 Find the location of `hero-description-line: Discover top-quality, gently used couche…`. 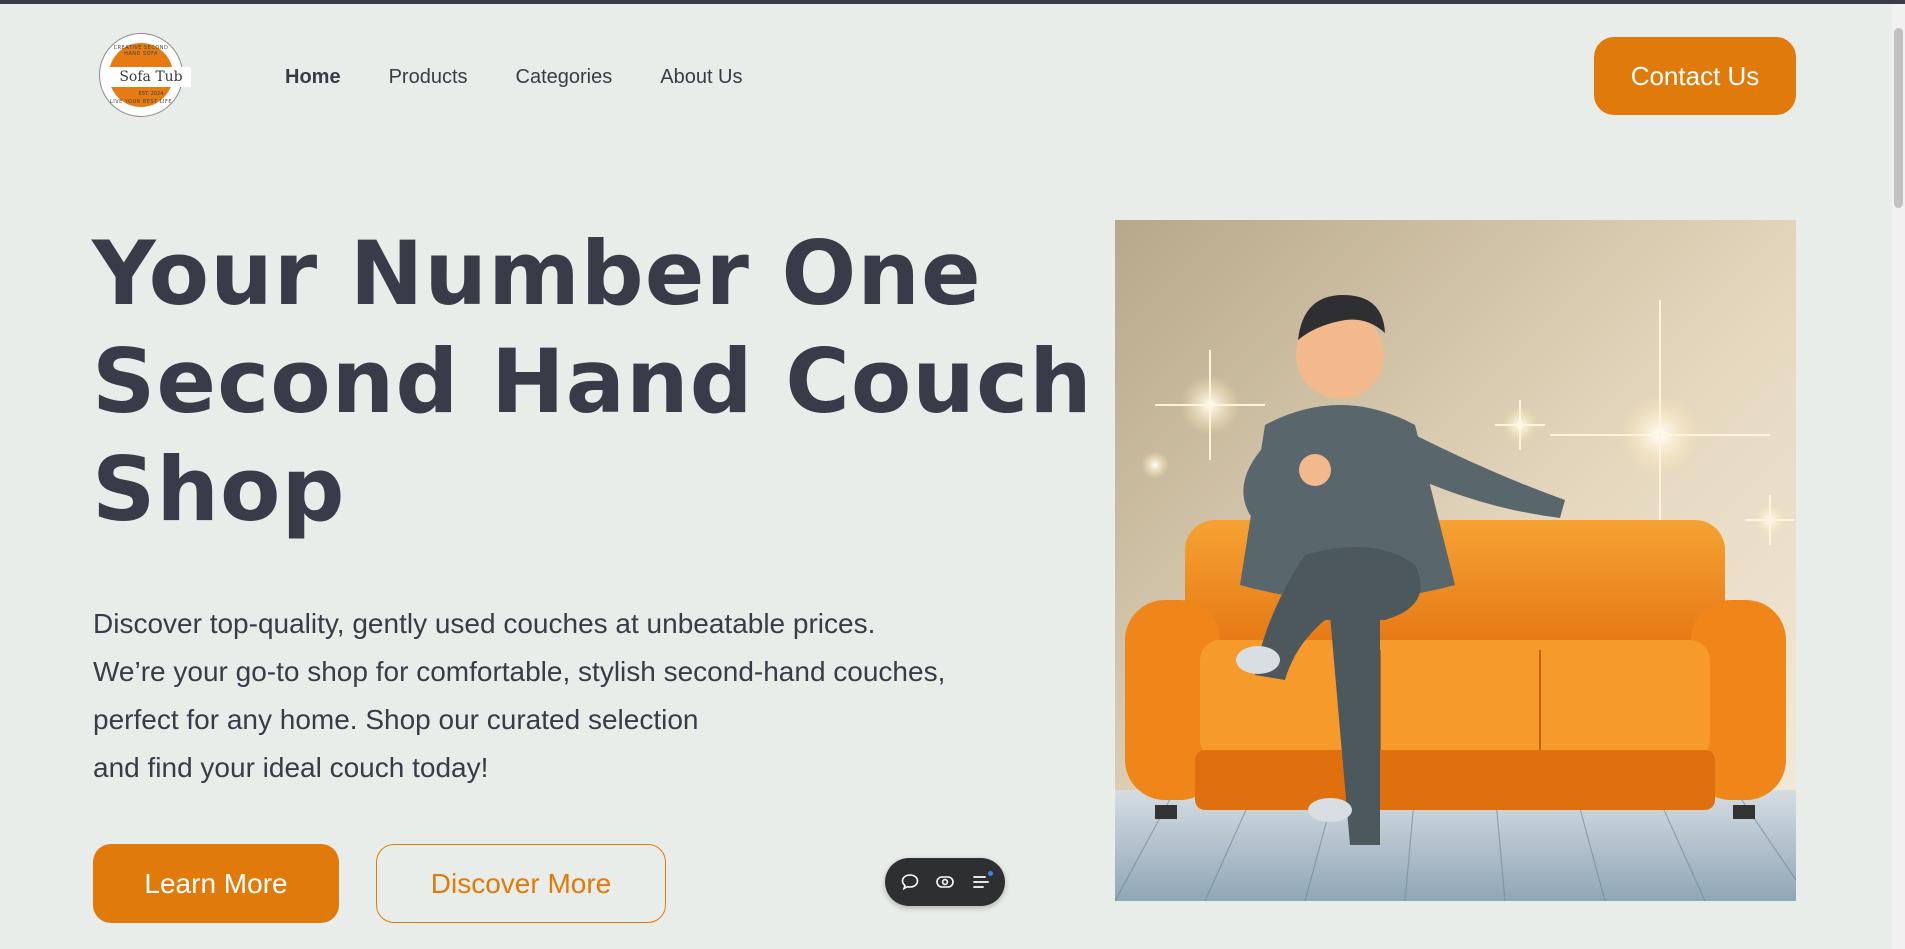

hero-description-line: Discover top-quality, gently used couche… is located at coordinates (484, 623).